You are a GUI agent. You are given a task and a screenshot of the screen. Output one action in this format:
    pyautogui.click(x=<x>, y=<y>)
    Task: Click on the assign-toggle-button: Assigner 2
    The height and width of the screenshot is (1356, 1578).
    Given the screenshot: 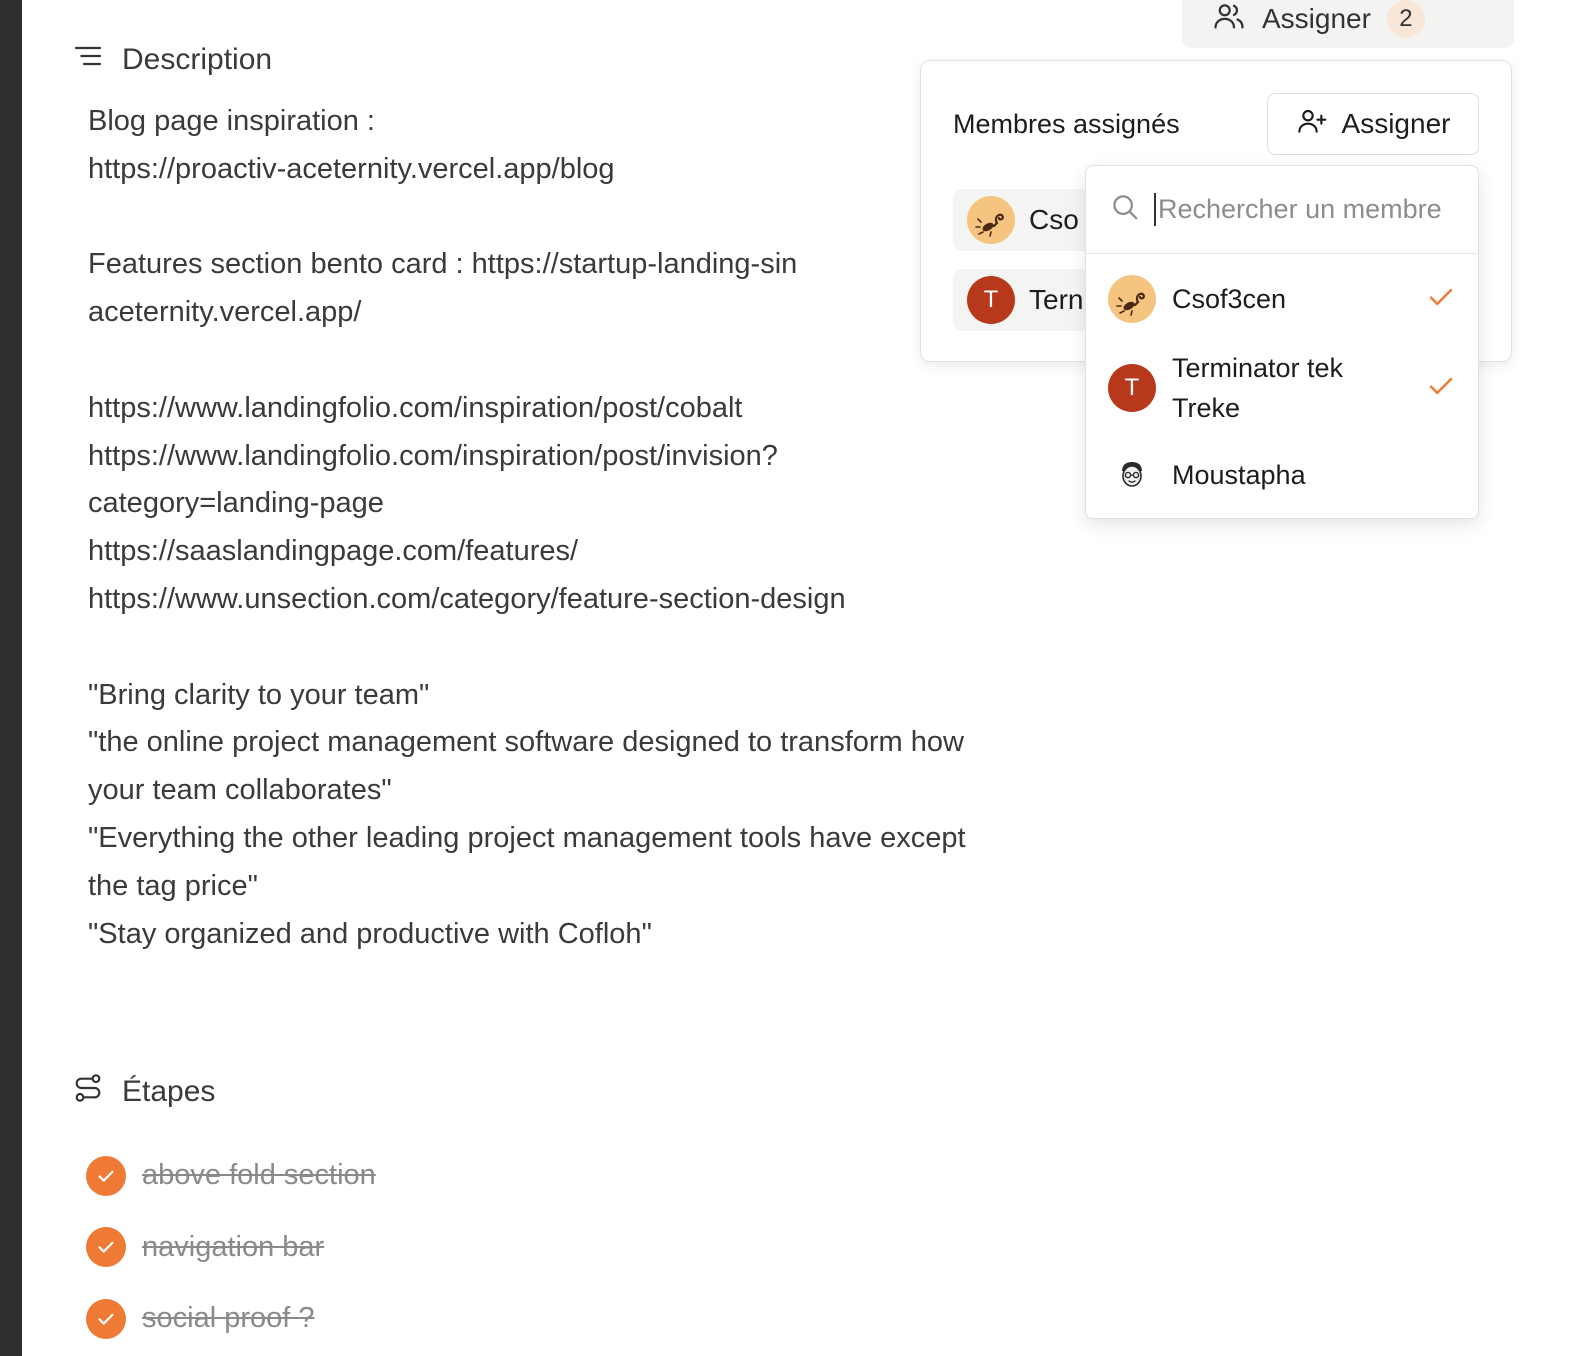 What is the action you would take?
    pyautogui.click(x=1348, y=24)
    